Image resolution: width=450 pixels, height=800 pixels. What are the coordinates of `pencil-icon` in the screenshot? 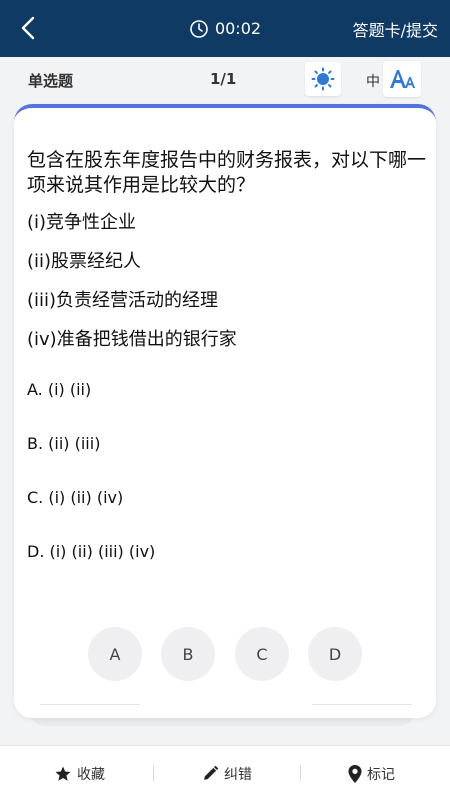 It's located at (211, 772).